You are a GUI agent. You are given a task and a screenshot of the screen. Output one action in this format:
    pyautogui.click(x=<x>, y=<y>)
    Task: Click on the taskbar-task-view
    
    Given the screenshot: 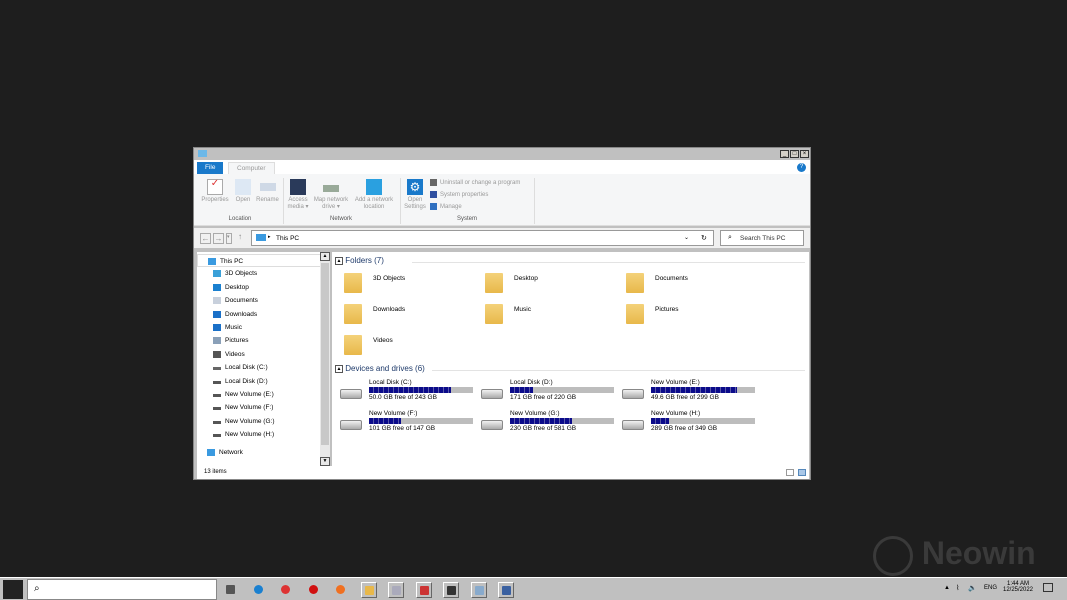 What is the action you would take?
    pyautogui.click(x=231, y=590)
    